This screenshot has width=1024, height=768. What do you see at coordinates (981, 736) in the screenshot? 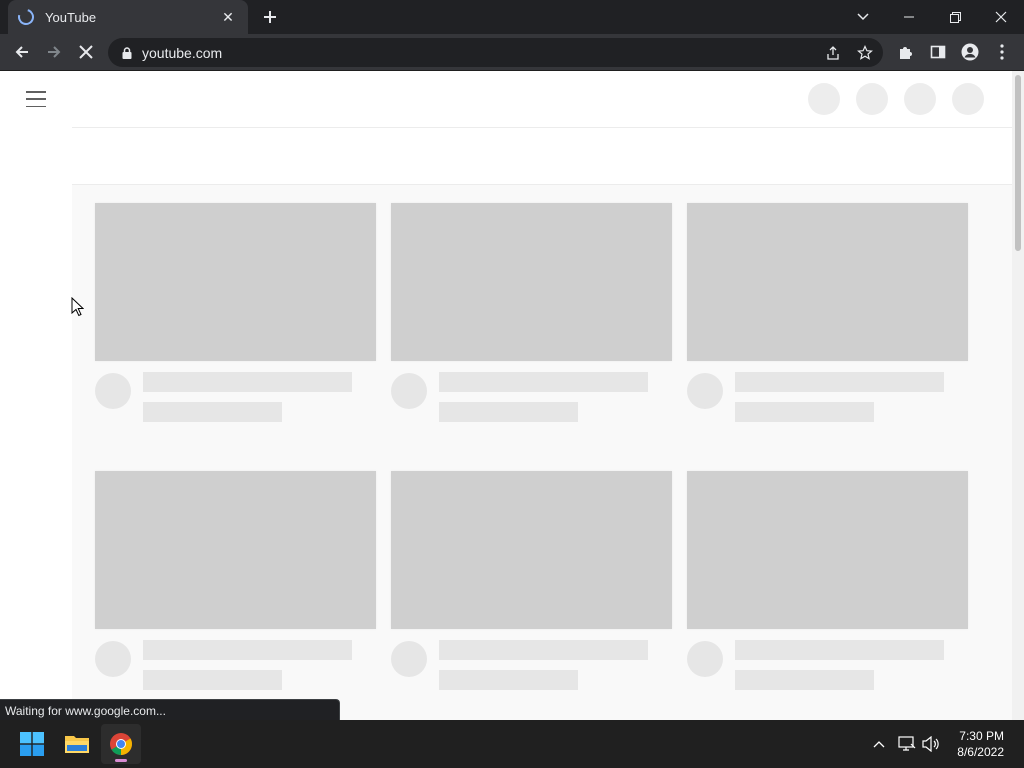
I see `clock-time: 7:30 PM` at bounding box center [981, 736].